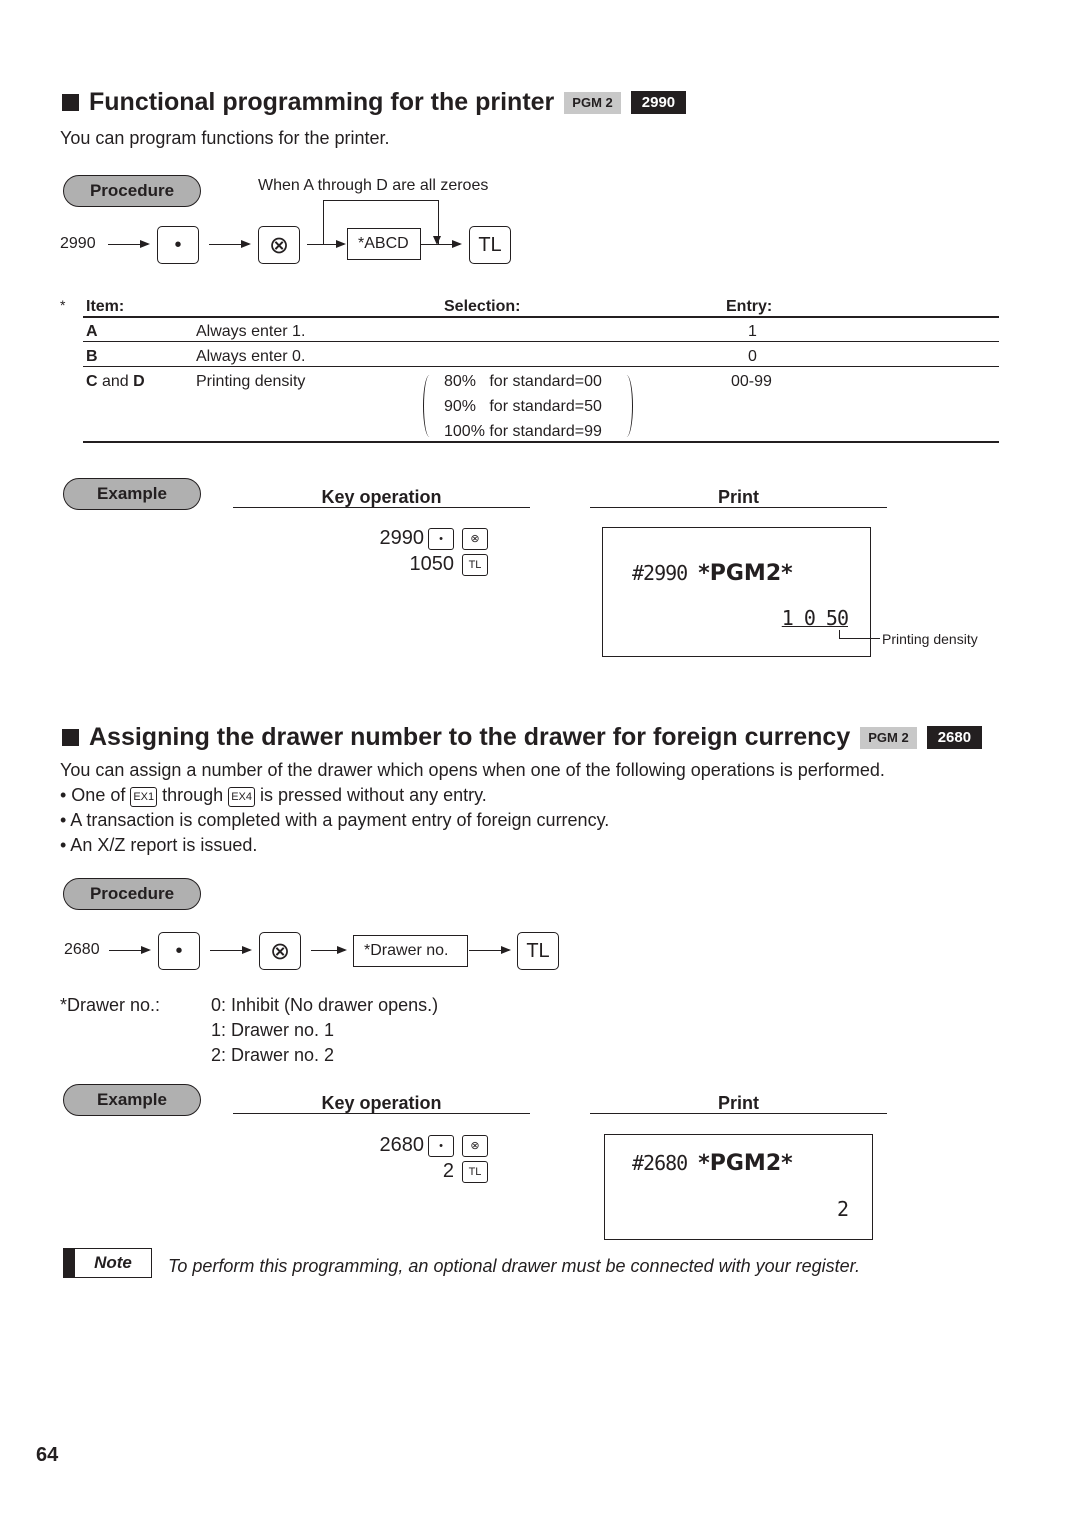 Image resolution: width=1080 pixels, height=1526 pixels. What do you see at coordinates (429, 406) in the screenshot?
I see `open-paren-icon` at bounding box center [429, 406].